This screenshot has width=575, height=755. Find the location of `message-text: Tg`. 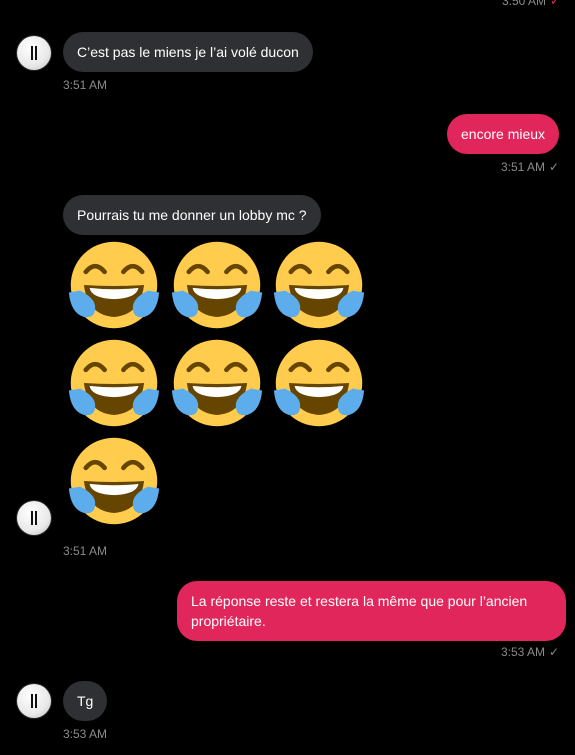

message-text: Tg is located at coordinates (85, 701).